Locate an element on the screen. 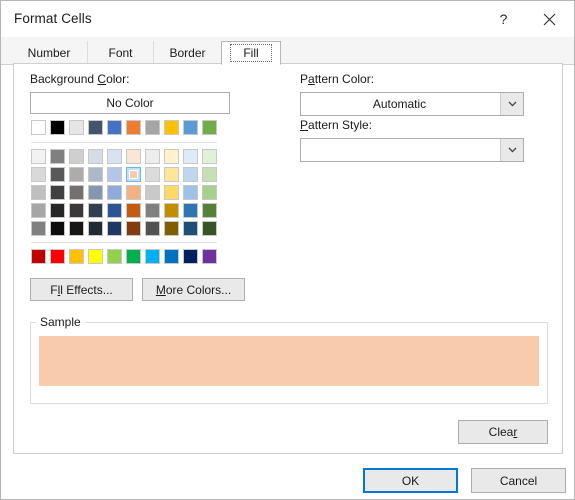 This screenshot has width=575, height=500. tab-font-label: Font is located at coordinates (120, 52).